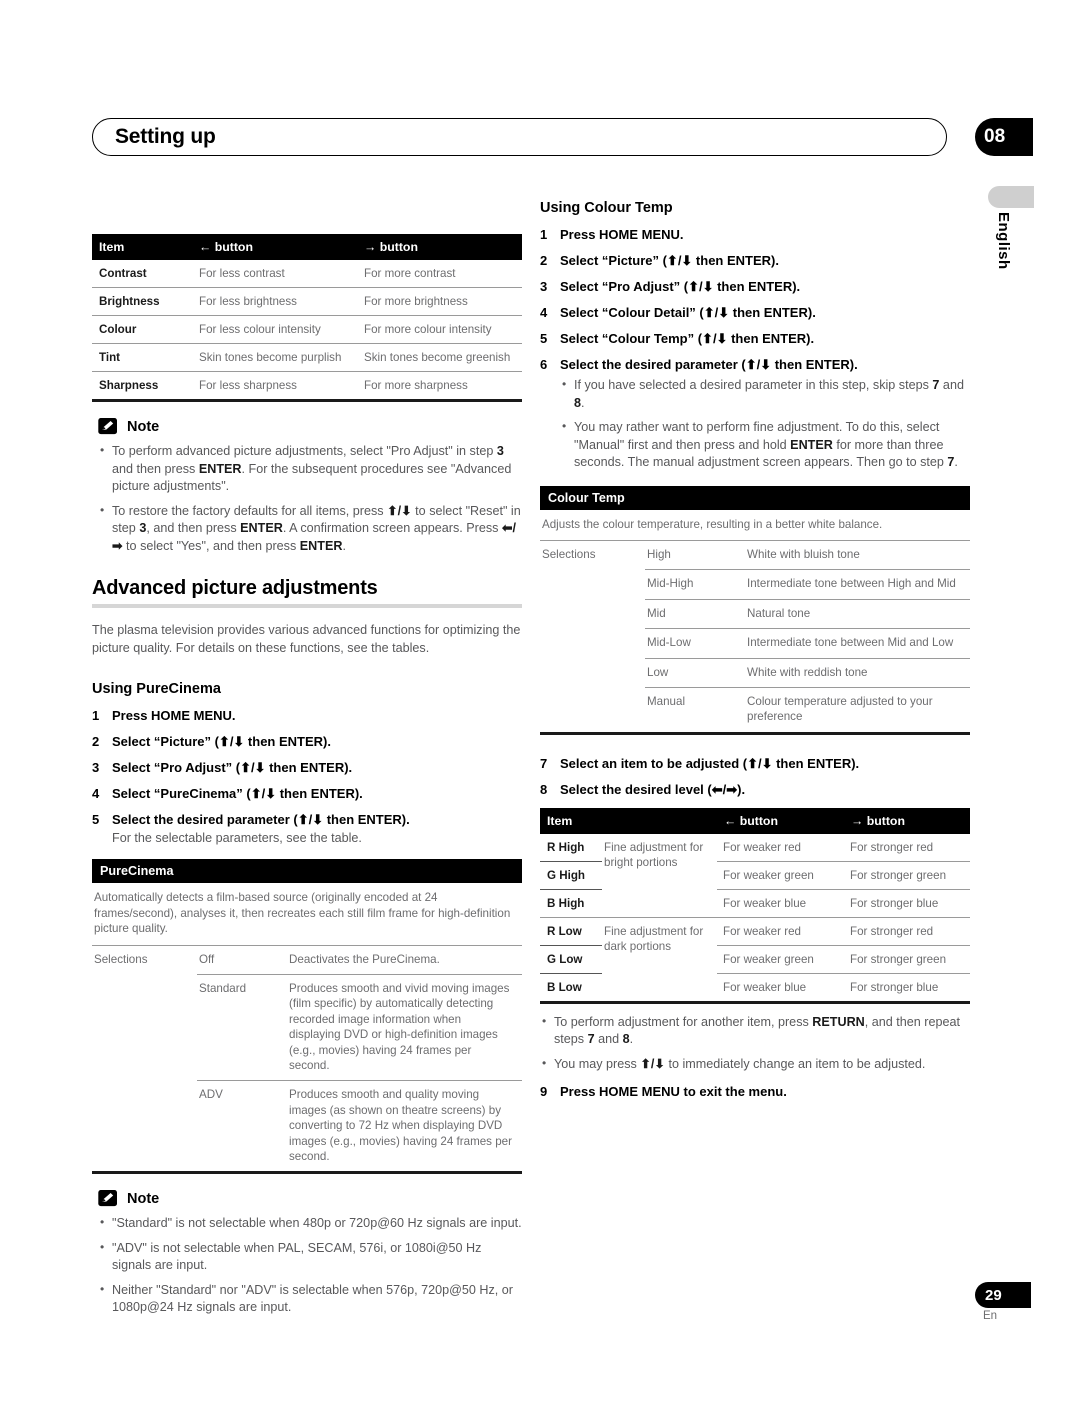 The width and height of the screenshot is (1080, 1407). I want to click on pencil-note-icon, so click(107, 1198).